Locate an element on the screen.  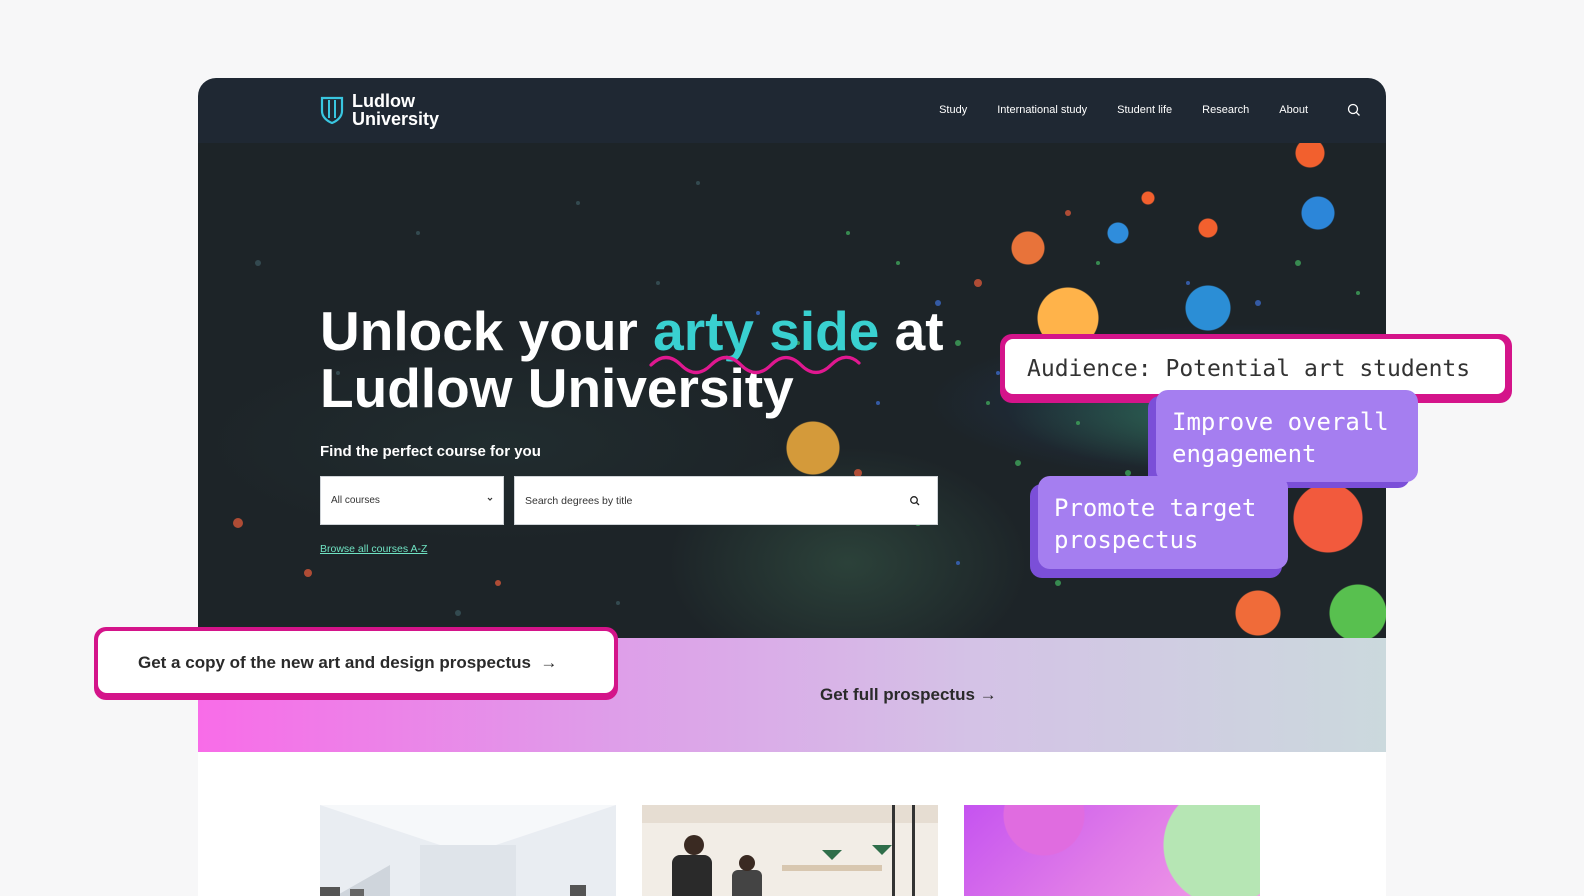
logo-text: Ludlow University is located at coordinates (395, 110).